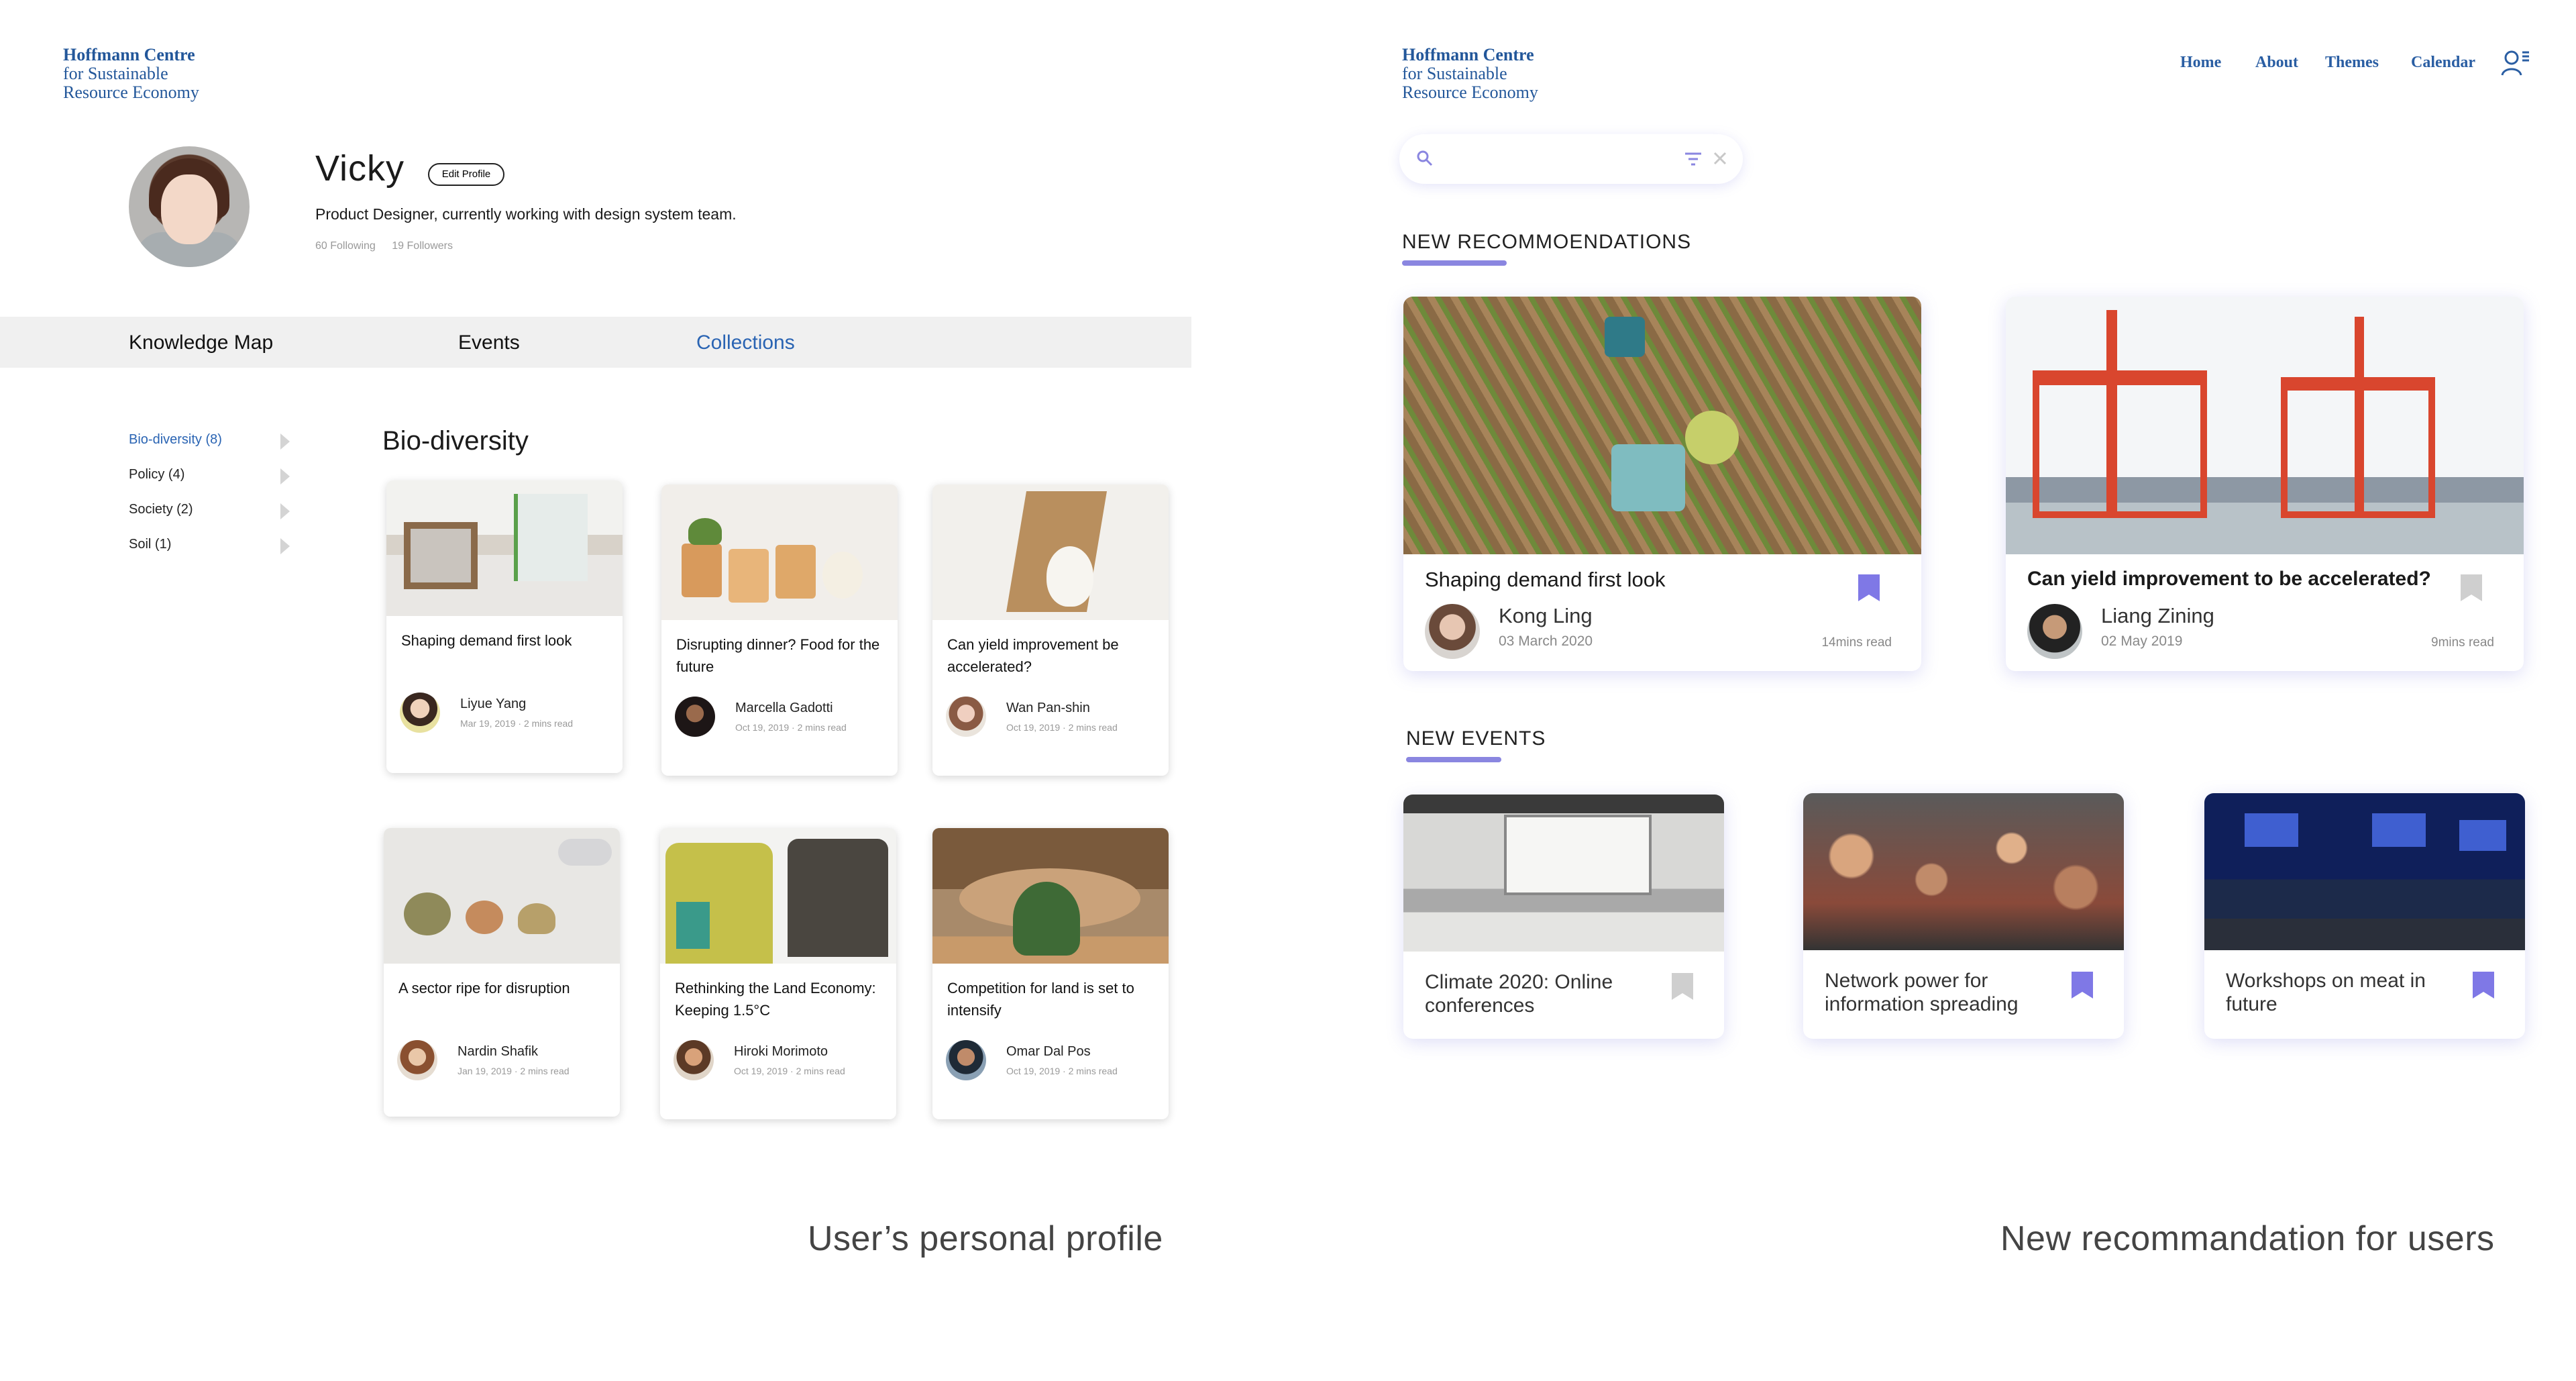 This screenshot has width=2576, height=1381. Describe the element at coordinates (514, 1071) in the screenshot. I see `article-meta: Jan 19, 2019 · 2 mins read` at that location.